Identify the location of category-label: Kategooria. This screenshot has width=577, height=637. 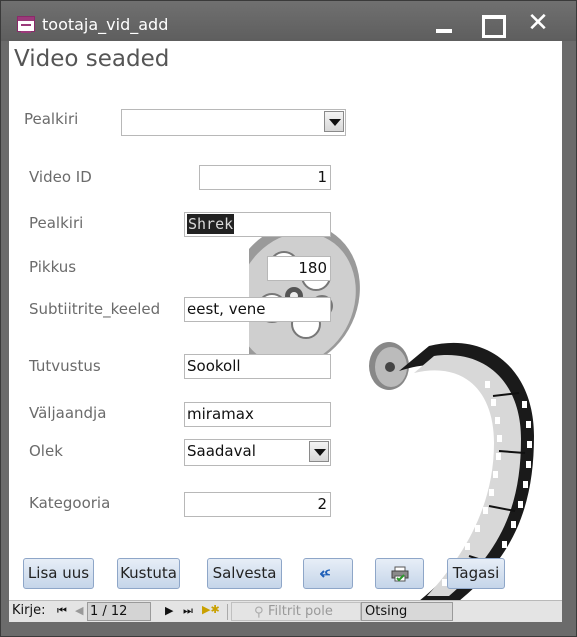
(70, 503).